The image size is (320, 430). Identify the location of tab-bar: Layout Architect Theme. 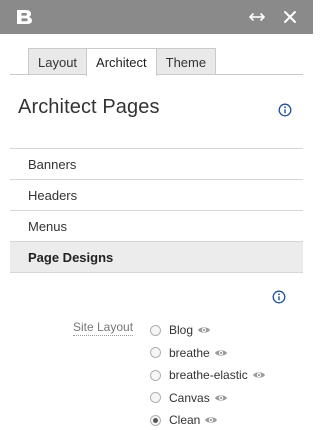
(122, 62).